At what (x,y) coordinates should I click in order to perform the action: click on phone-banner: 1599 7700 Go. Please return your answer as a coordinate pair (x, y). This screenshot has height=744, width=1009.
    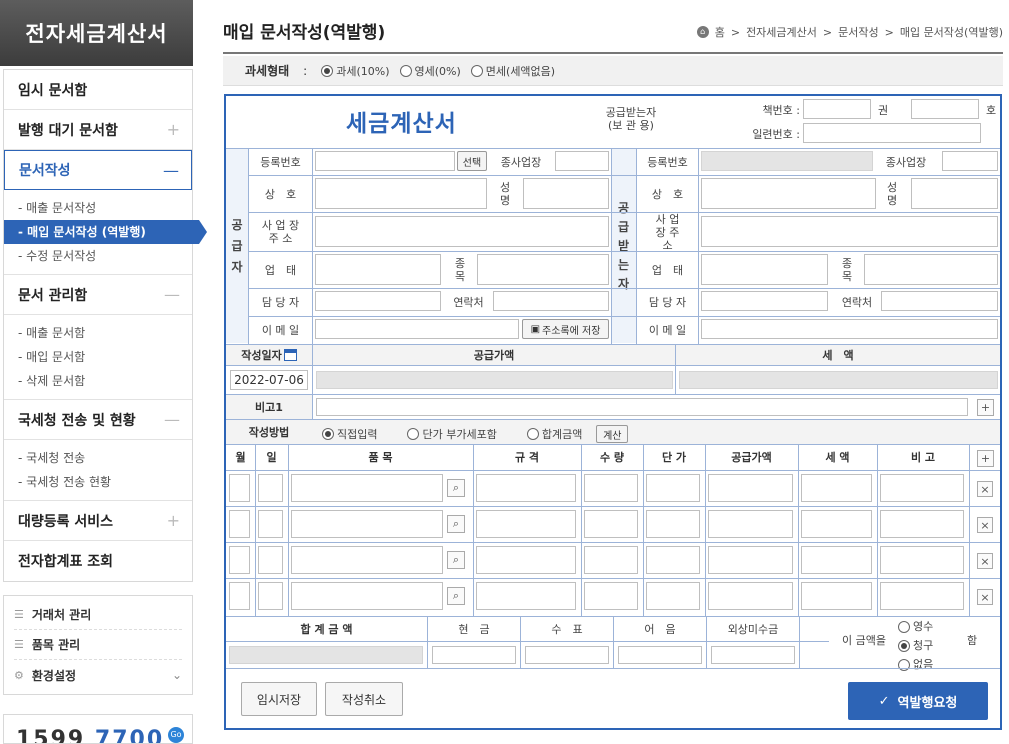
    Looking at the image, I should click on (98, 729).